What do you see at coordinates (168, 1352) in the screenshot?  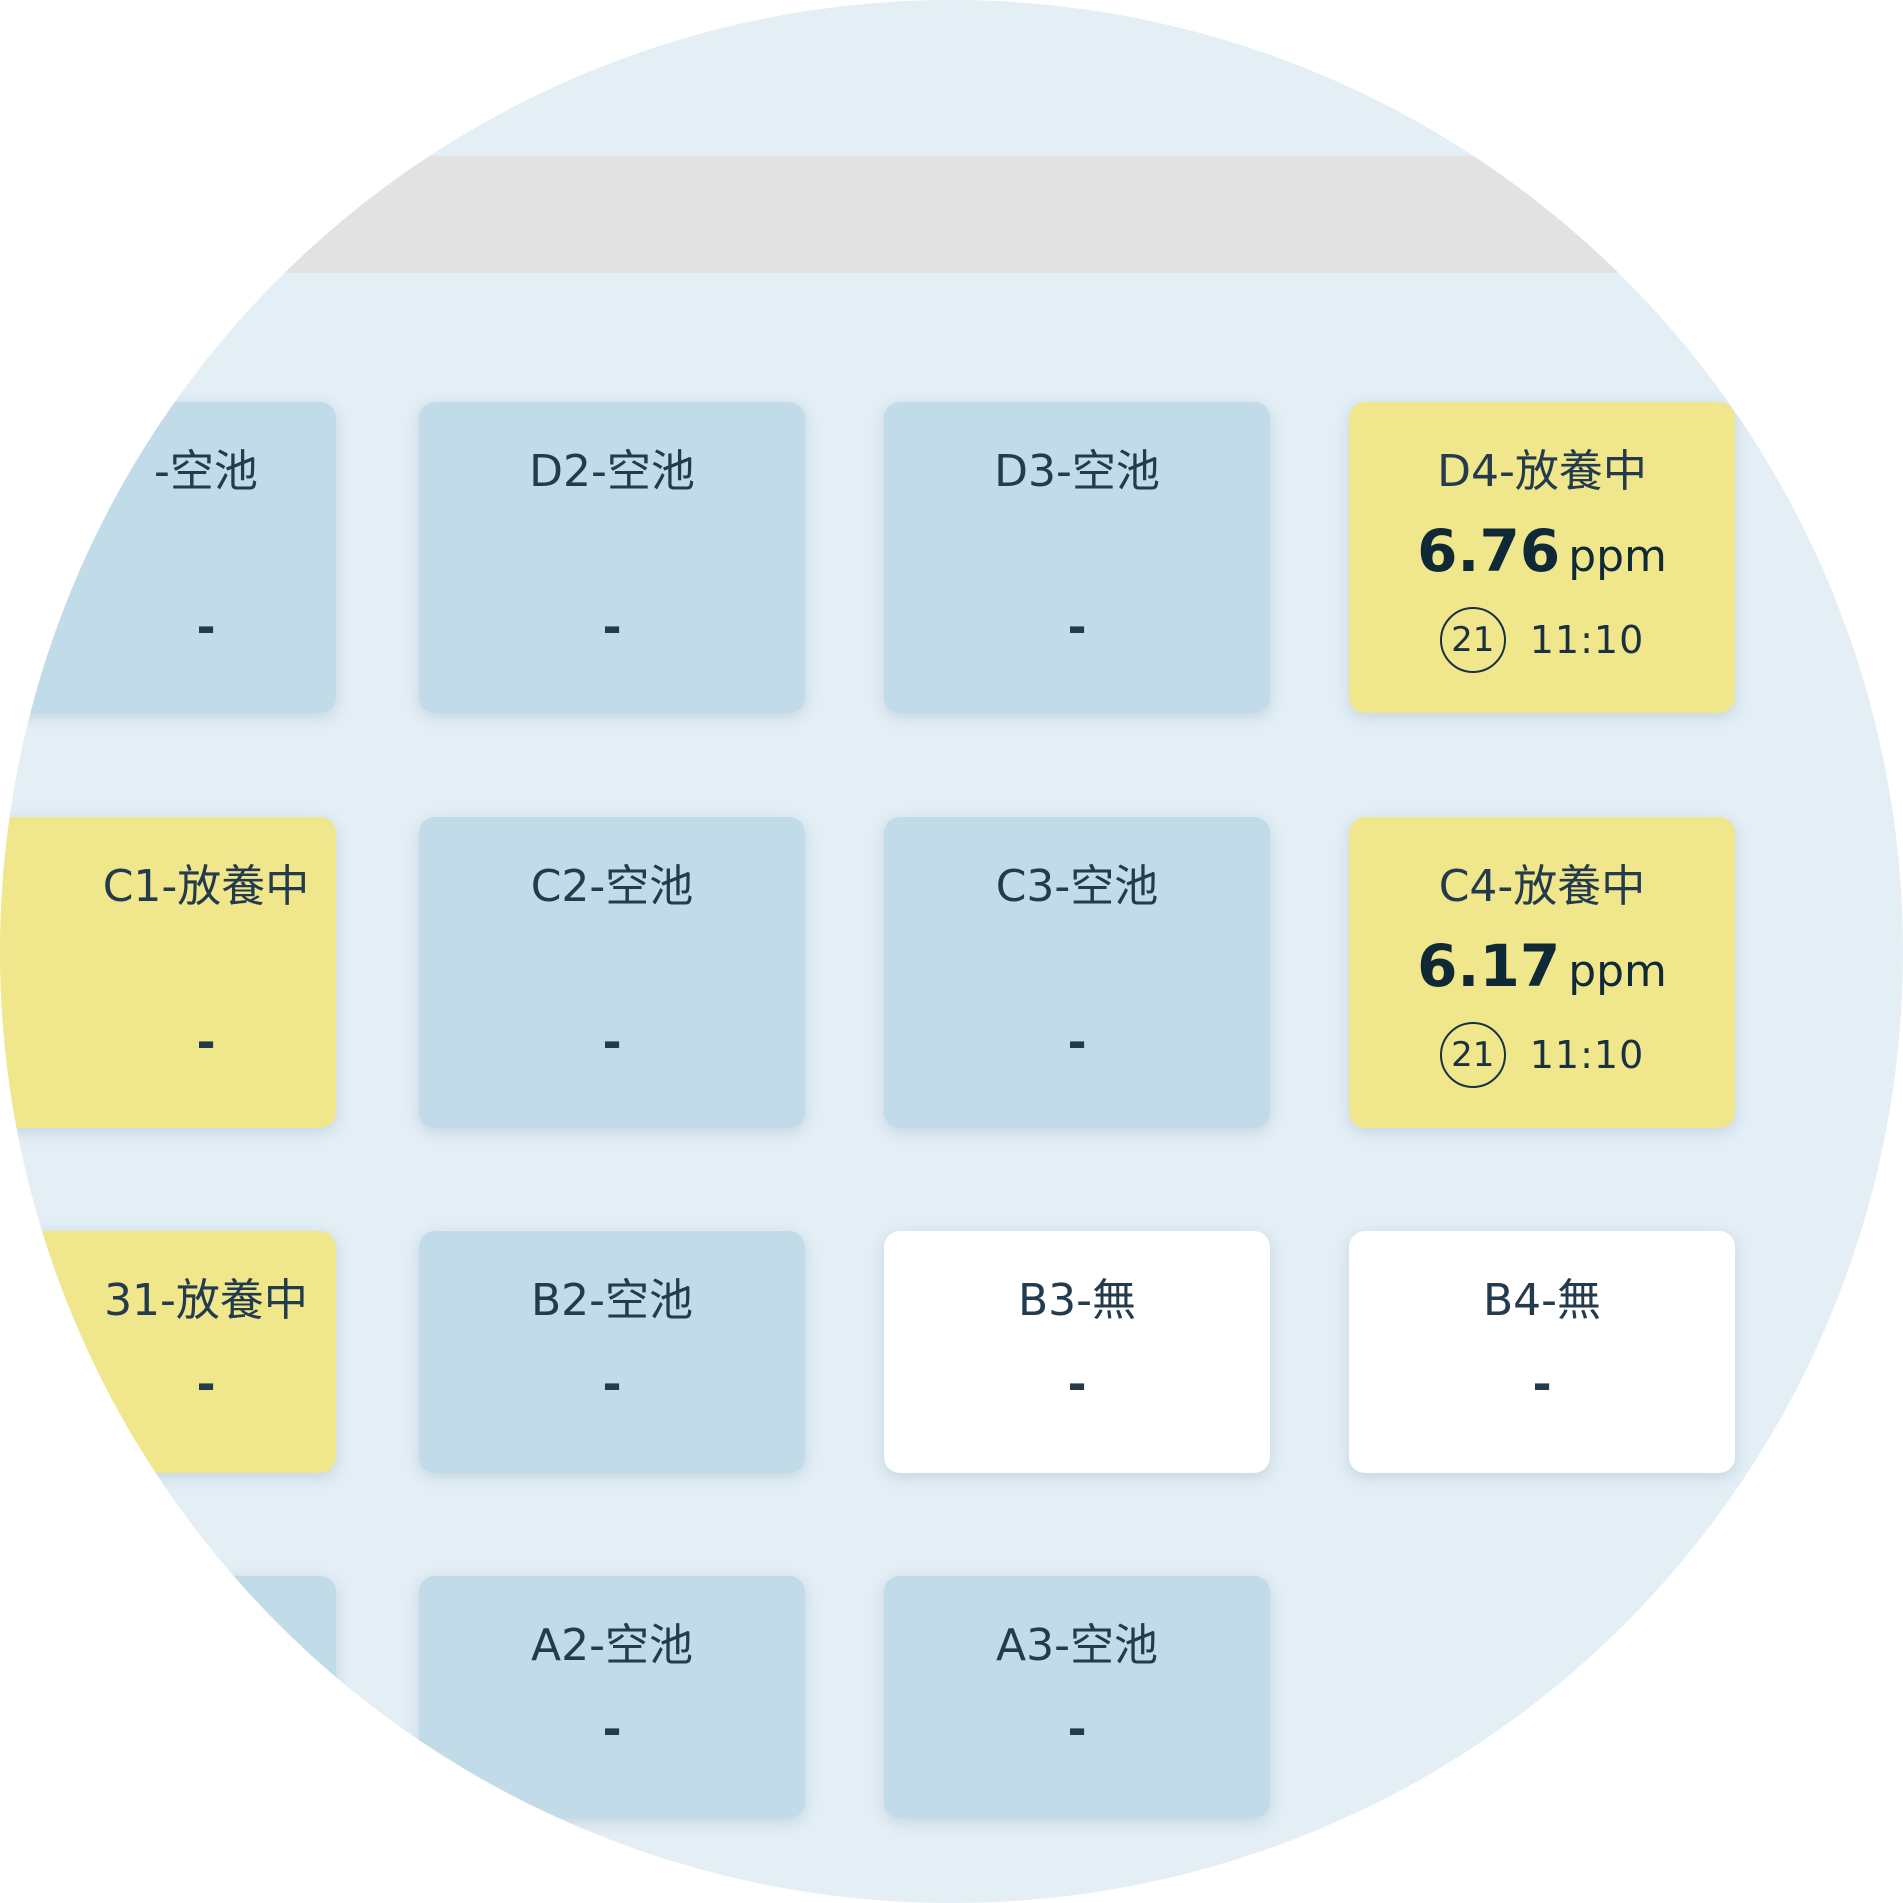 I see `pond-tile-b1: 31-放養中 -` at bounding box center [168, 1352].